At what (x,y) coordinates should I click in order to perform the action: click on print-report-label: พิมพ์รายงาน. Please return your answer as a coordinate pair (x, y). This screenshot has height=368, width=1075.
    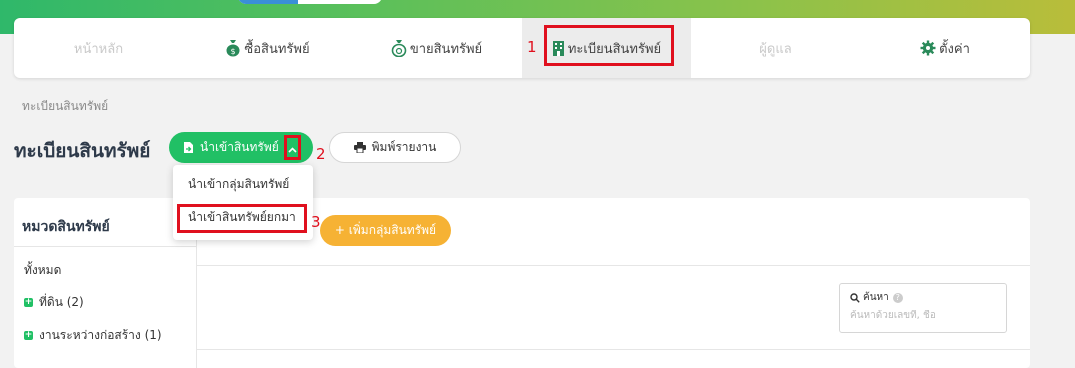
    Looking at the image, I should click on (404, 147).